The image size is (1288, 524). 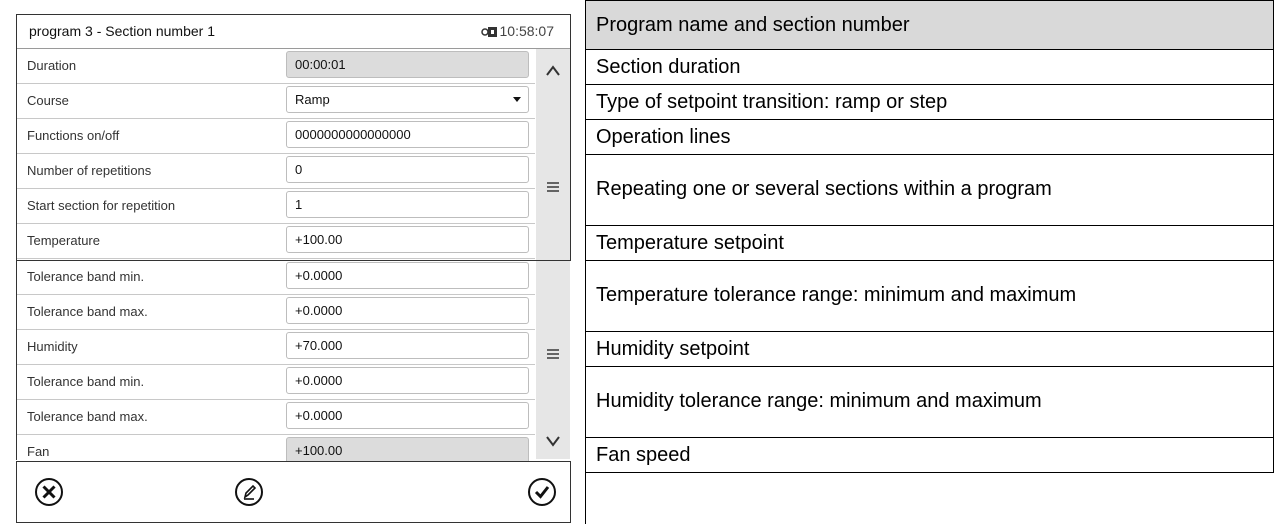 I want to click on temperature-field: +100.00, so click(x=407, y=239).